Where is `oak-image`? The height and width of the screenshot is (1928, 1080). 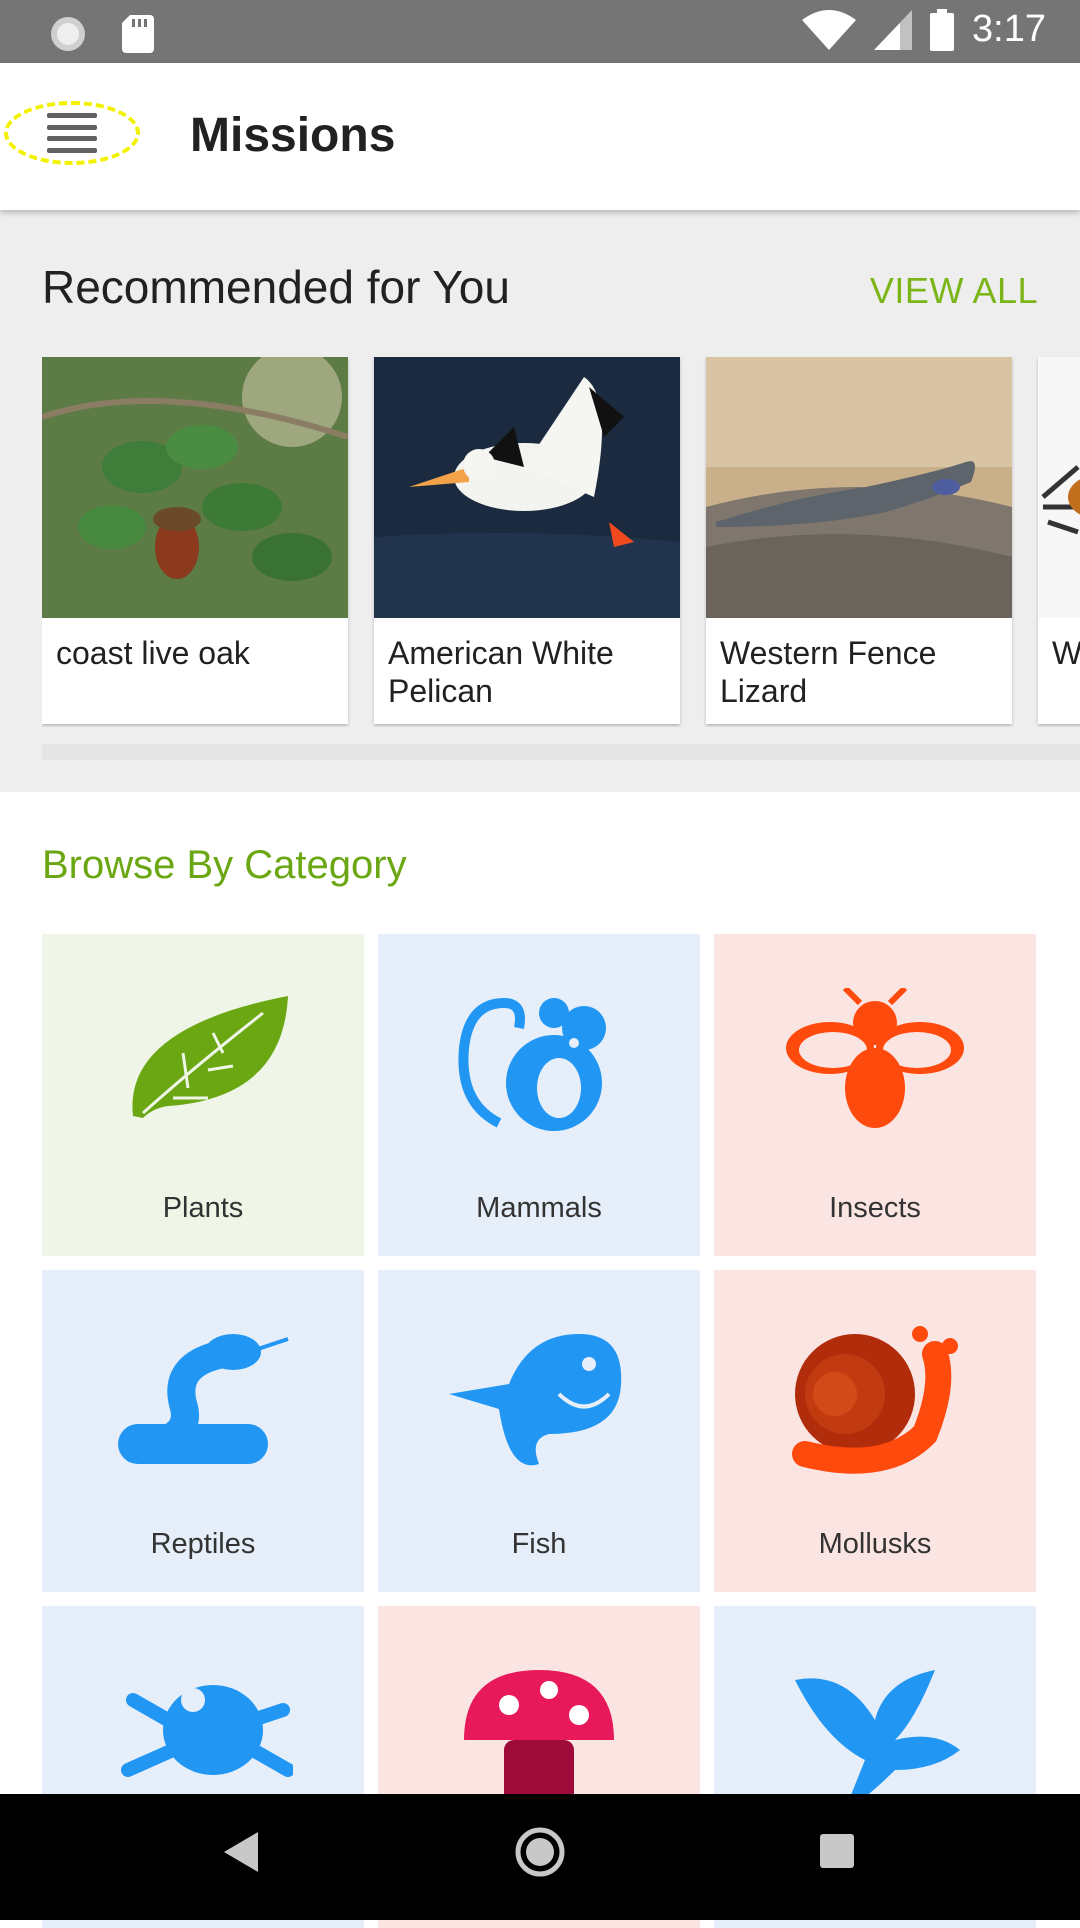 oak-image is located at coordinates (195, 487).